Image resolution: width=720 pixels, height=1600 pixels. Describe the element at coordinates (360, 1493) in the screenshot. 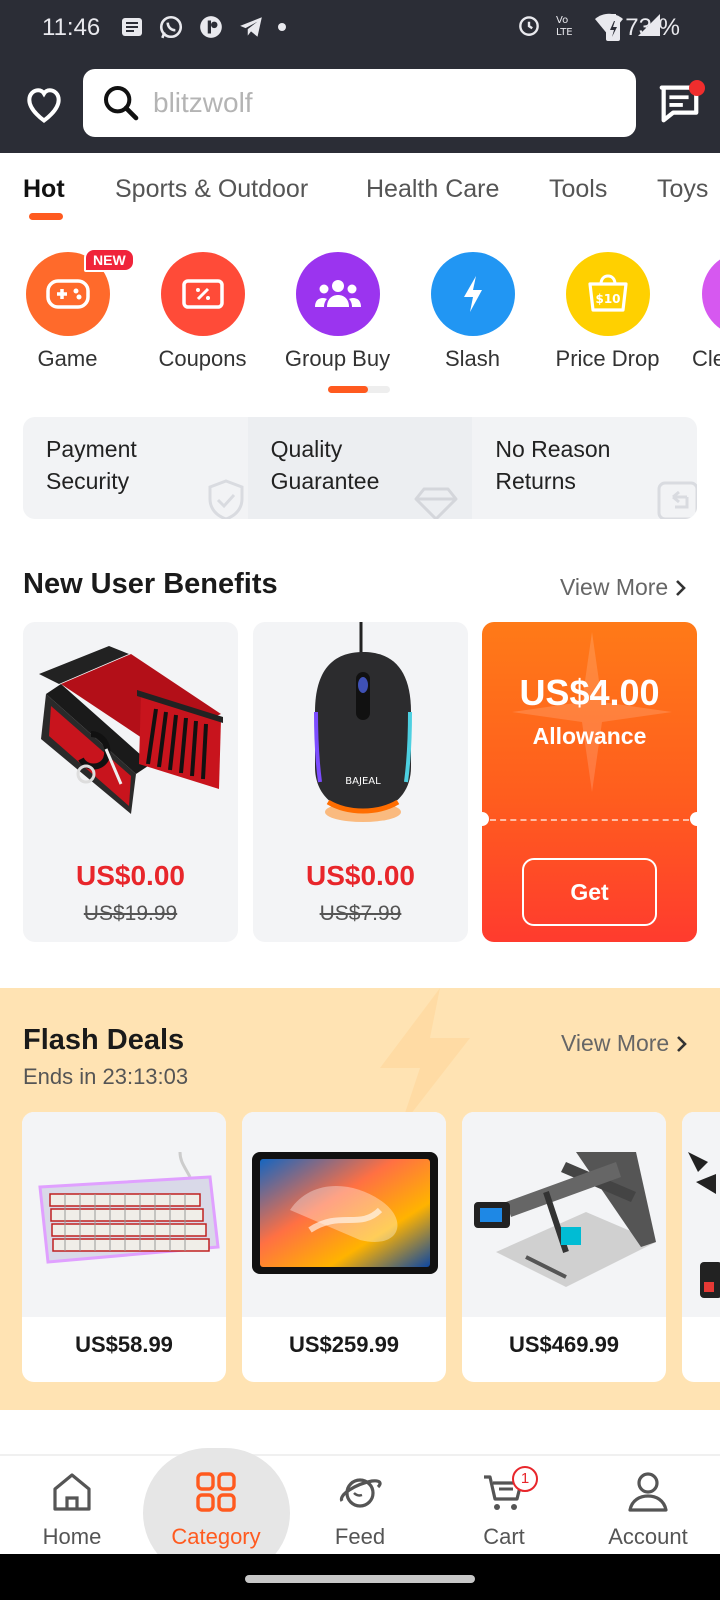

I see `feed-planet-icon` at that location.